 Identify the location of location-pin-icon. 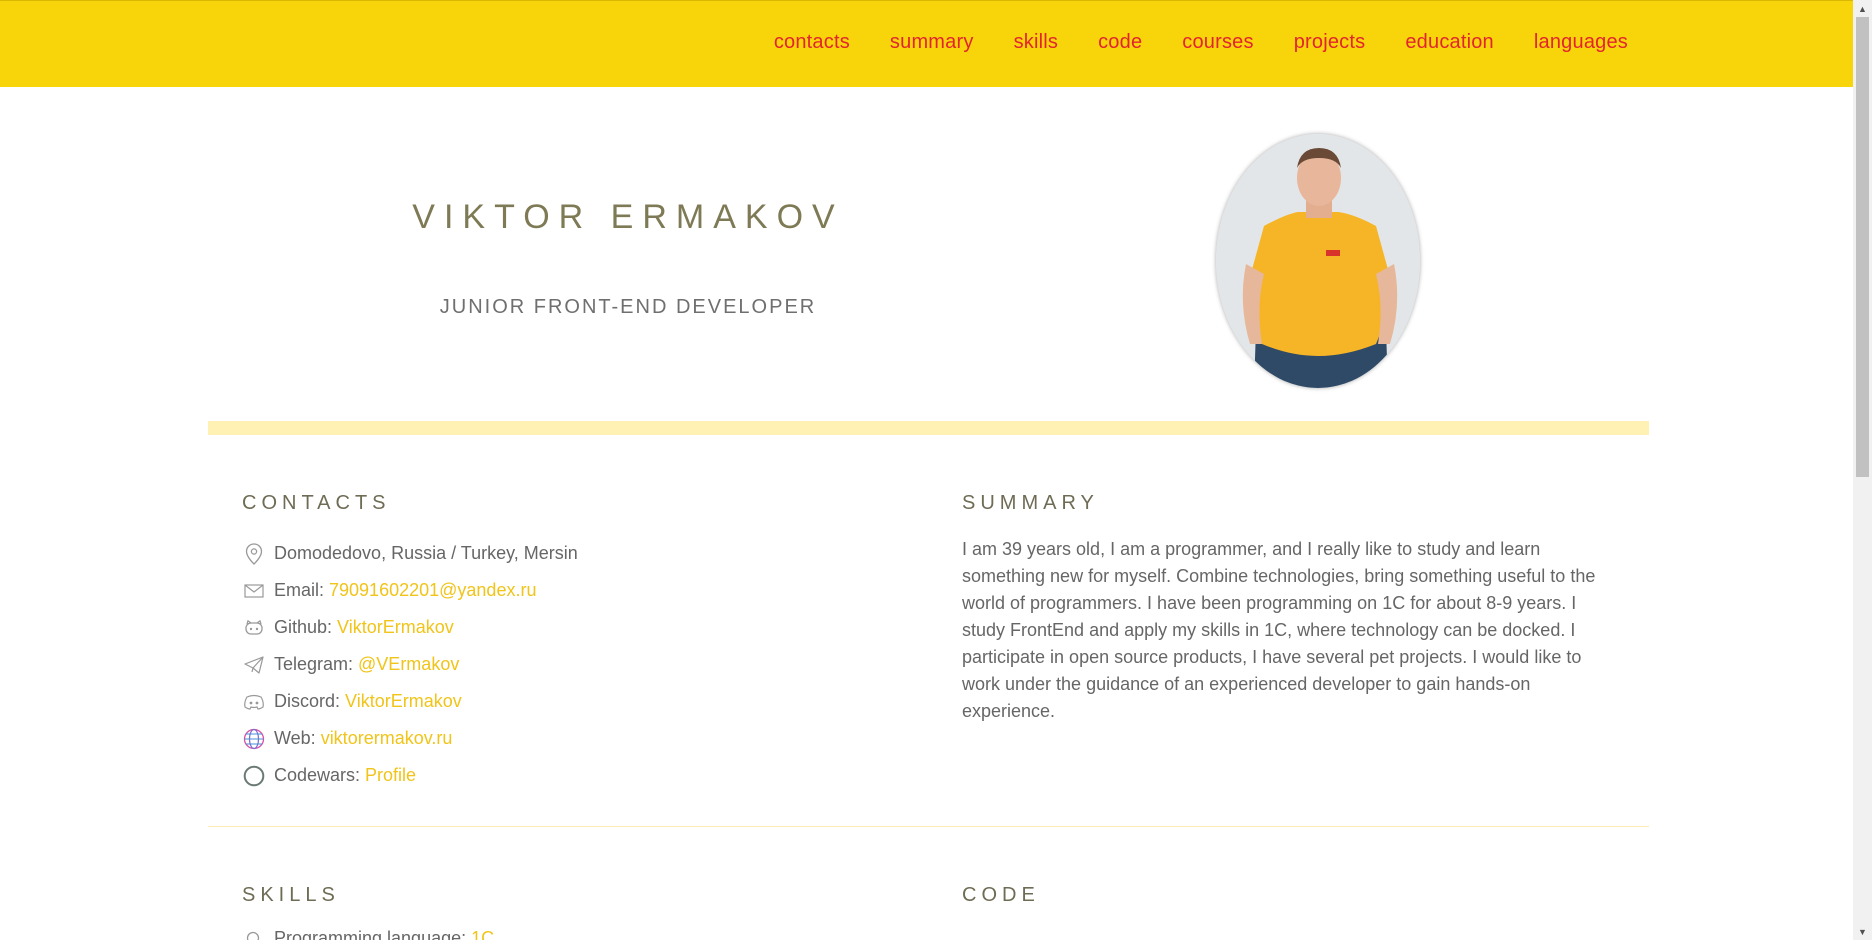
(254, 554).